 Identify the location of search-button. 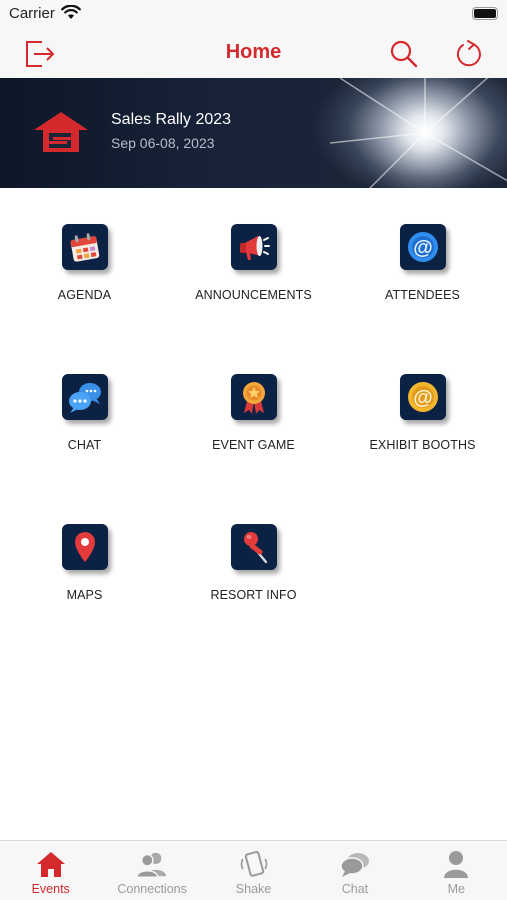
(404, 54).